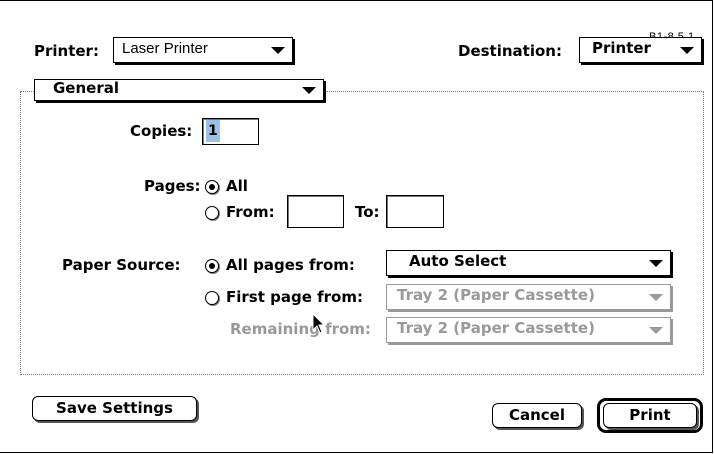  I want to click on all-pages-source-popup: Auto Select, so click(528, 263).